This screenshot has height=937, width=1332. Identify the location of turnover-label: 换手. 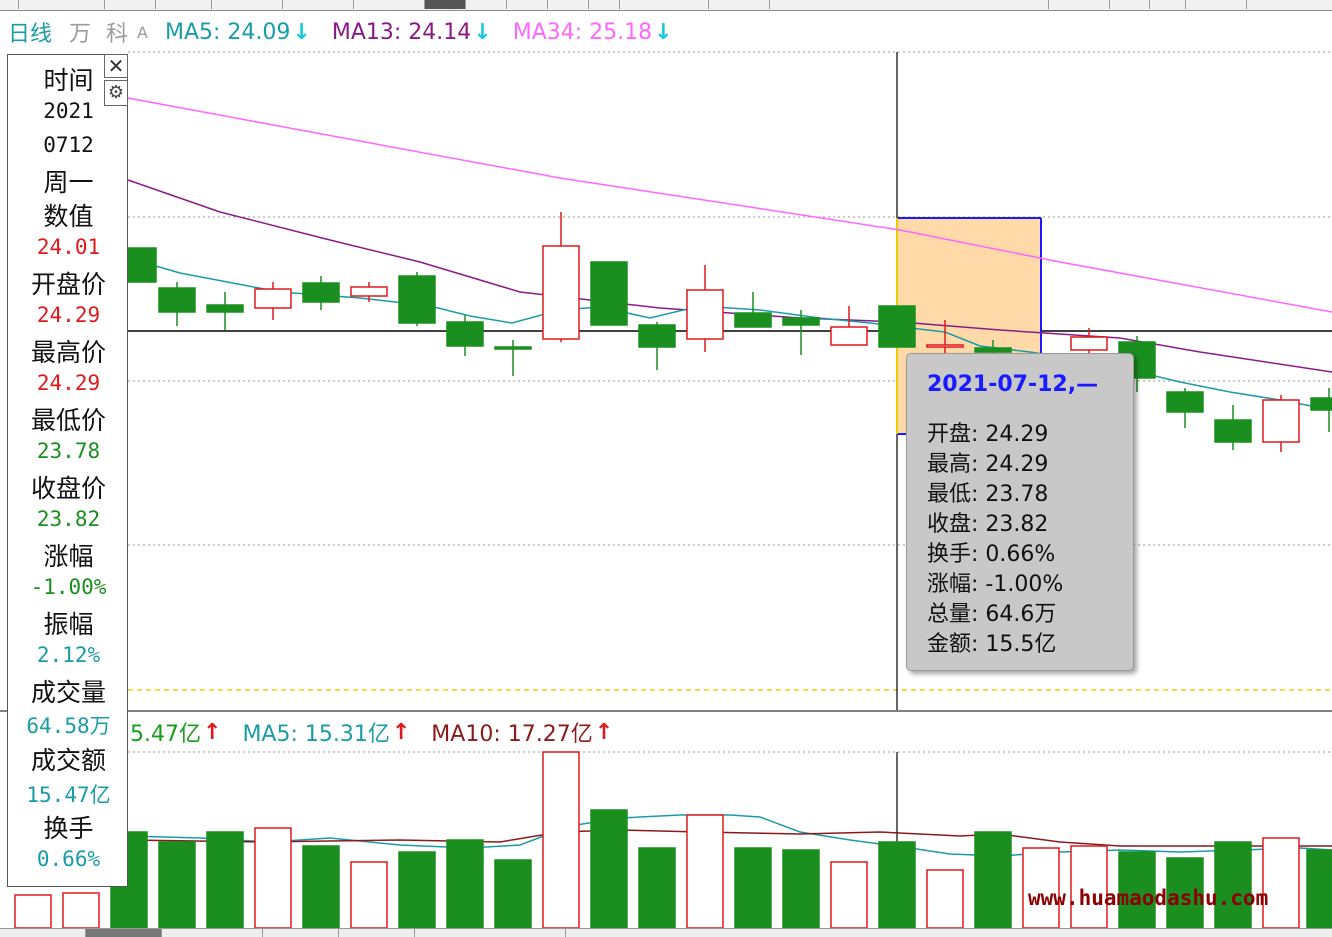
(68, 828).